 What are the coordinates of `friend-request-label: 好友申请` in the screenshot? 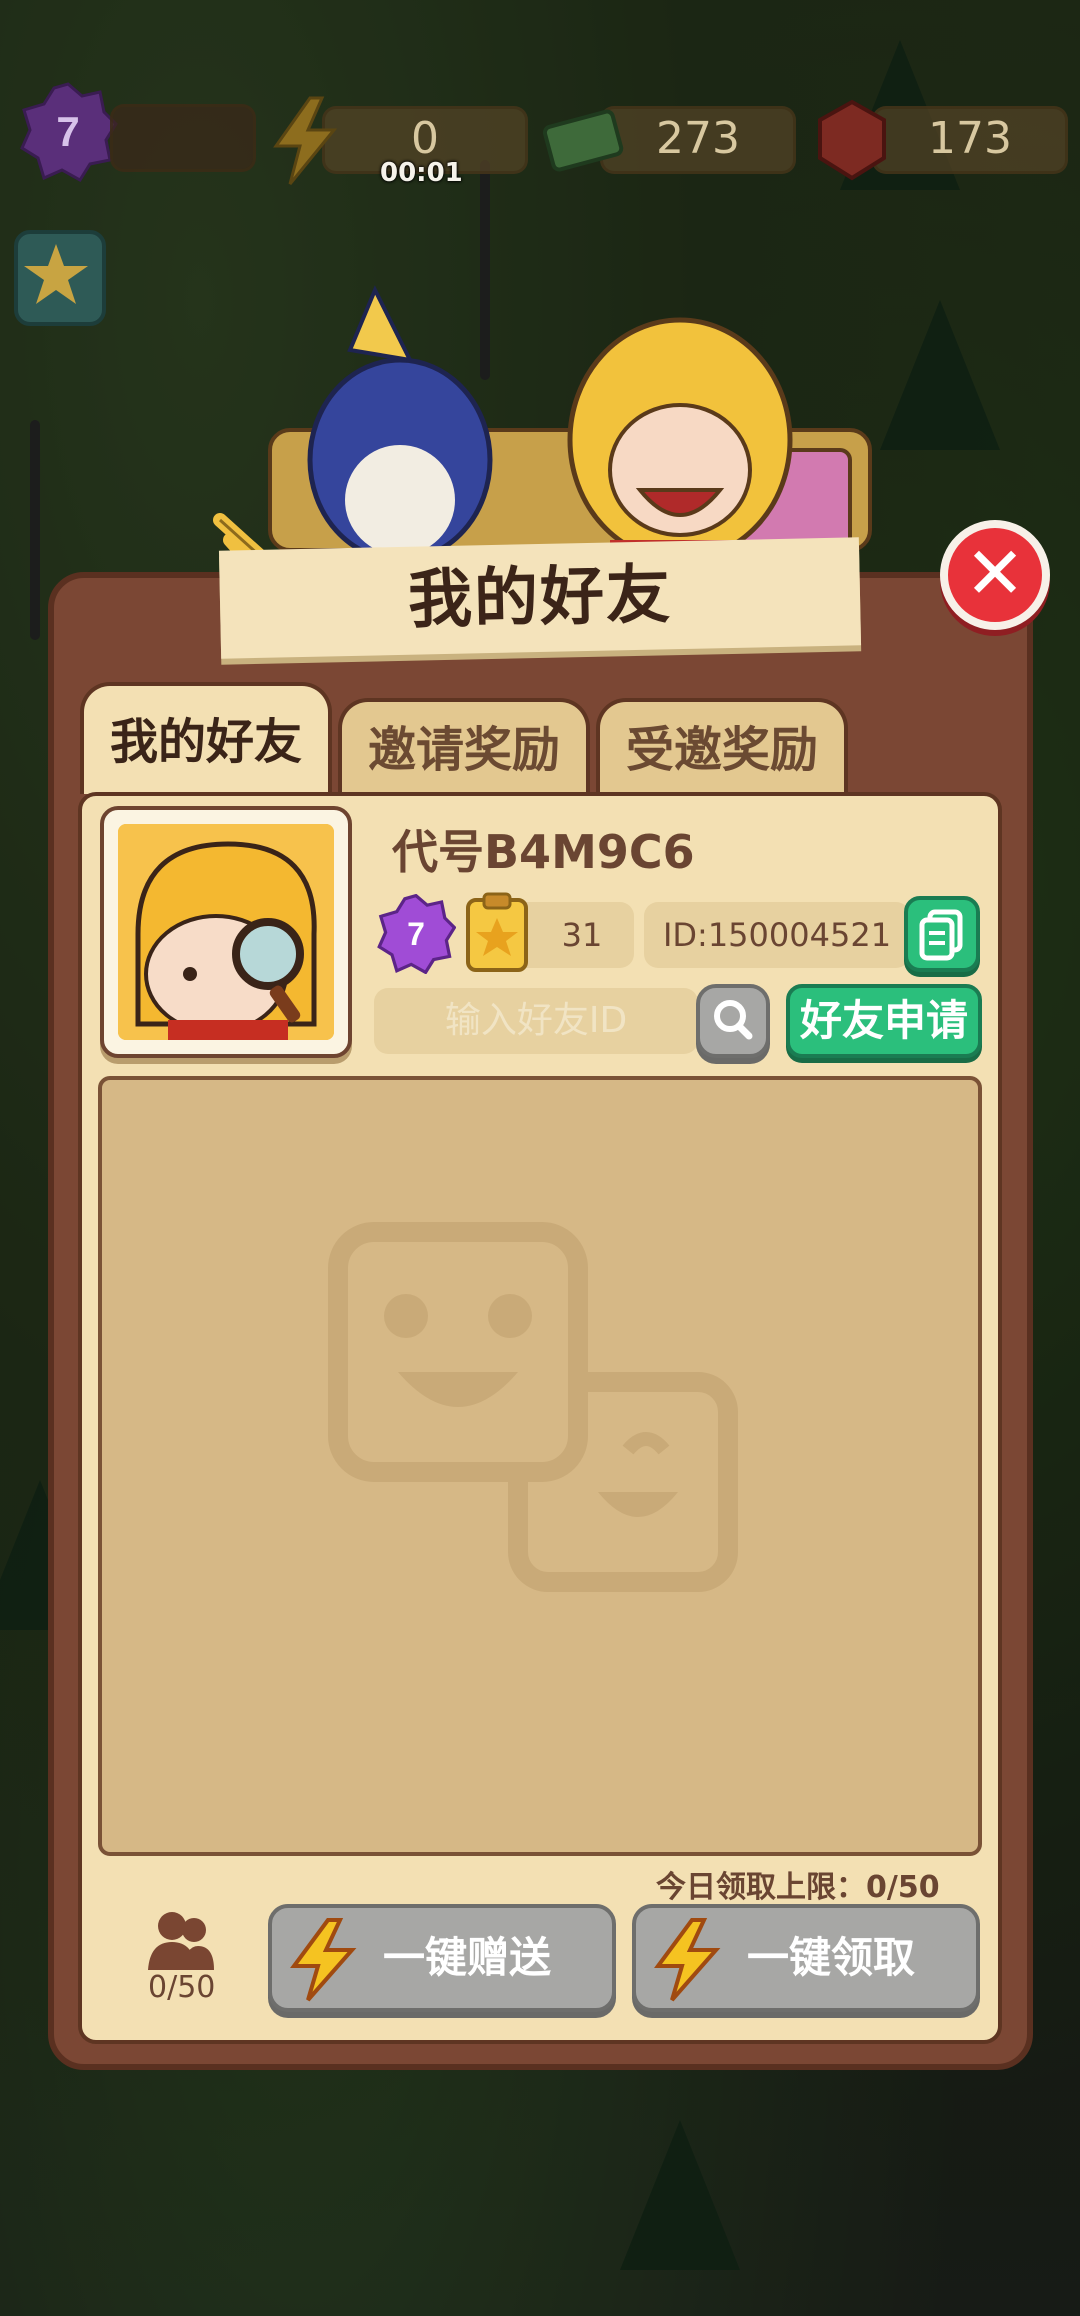 It's located at (883, 1020).